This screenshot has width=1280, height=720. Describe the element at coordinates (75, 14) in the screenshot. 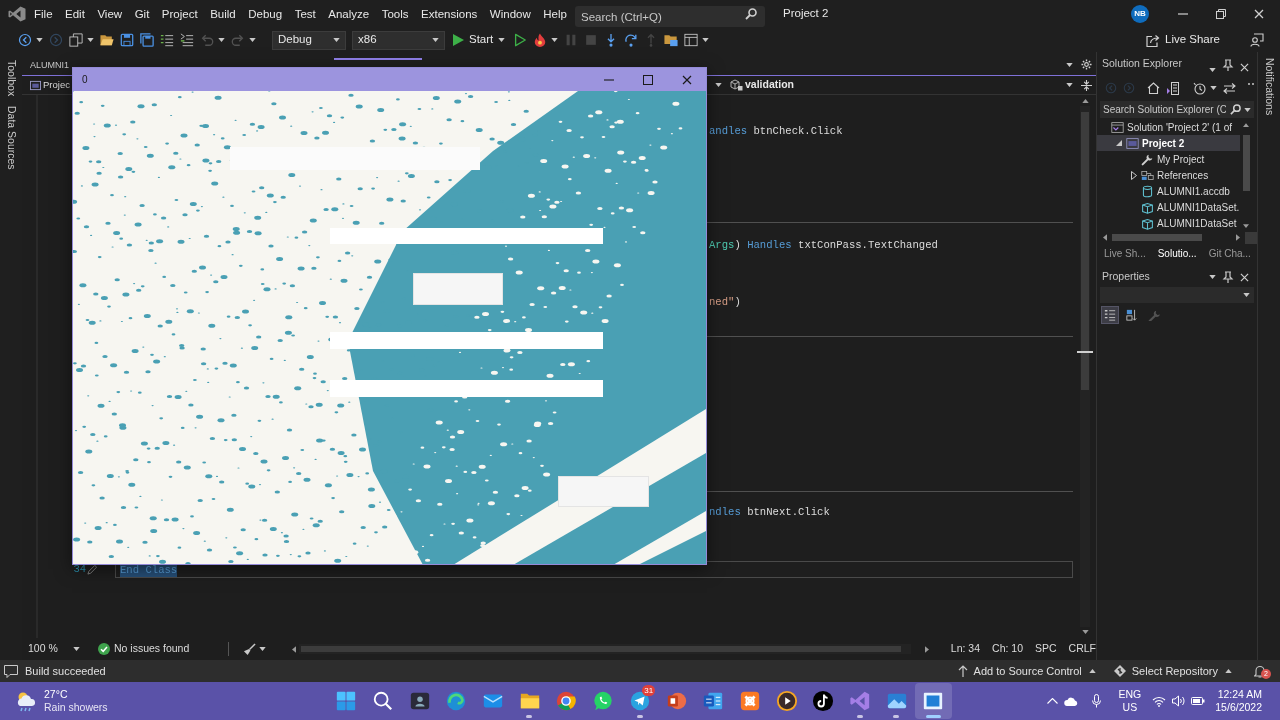

I see `menu-item: Edit` at that location.